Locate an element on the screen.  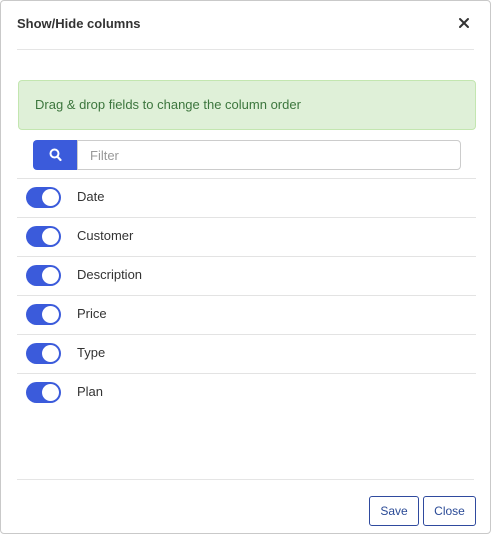
filter-row is located at coordinates (247, 155).